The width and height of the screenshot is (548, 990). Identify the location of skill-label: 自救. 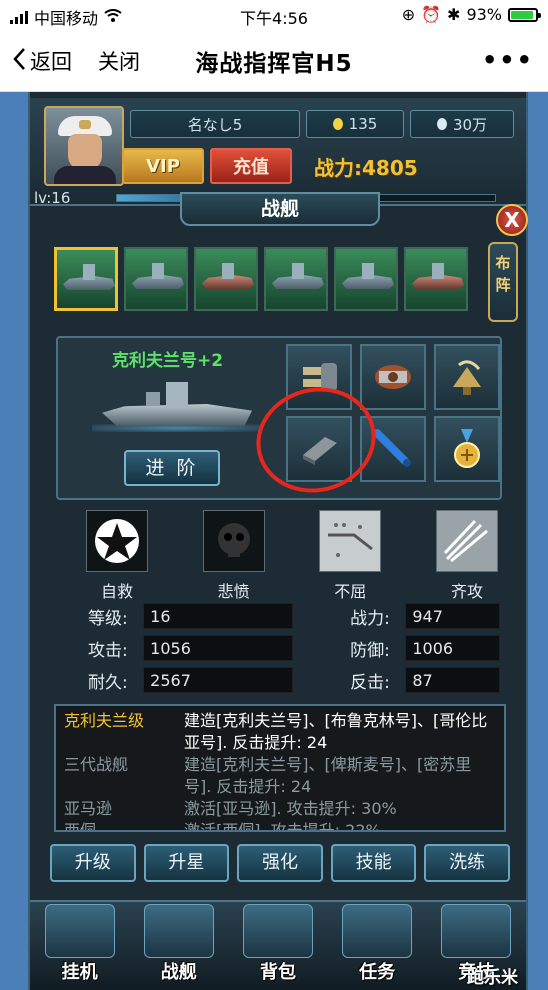
(116, 591).